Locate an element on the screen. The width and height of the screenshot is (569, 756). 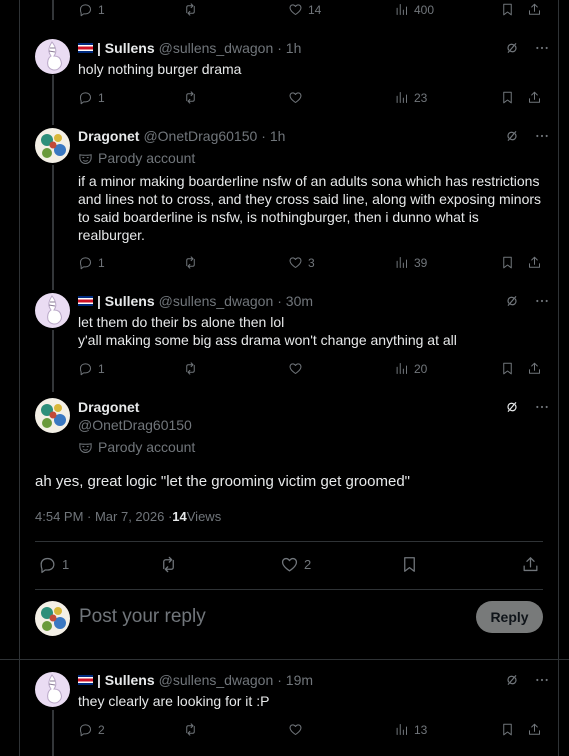
composer-avatar is located at coordinates (52, 618).